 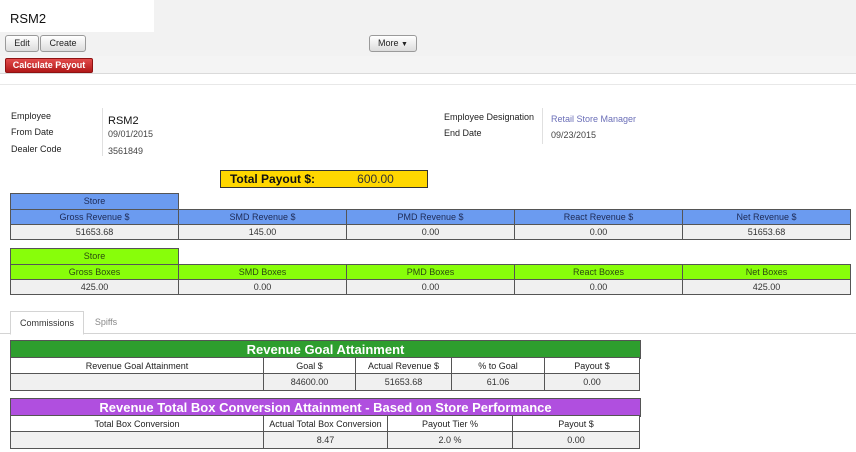 I want to click on end-date-label: End Date, so click(x=463, y=133).